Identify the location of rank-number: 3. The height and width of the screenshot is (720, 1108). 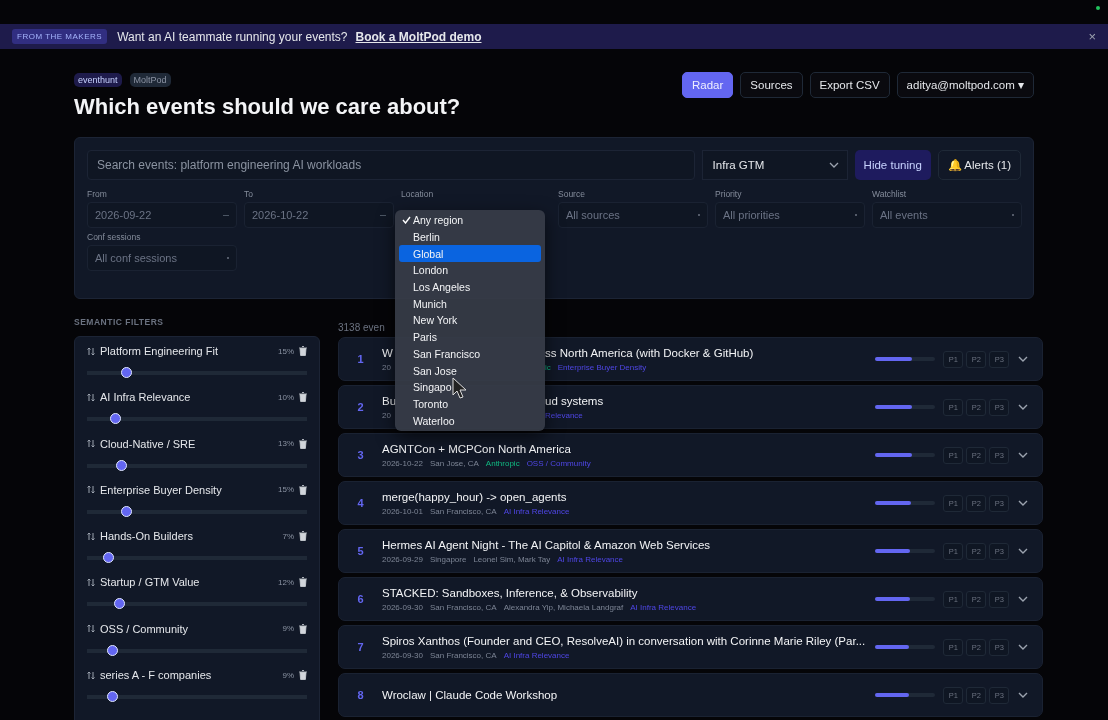
(360, 455).